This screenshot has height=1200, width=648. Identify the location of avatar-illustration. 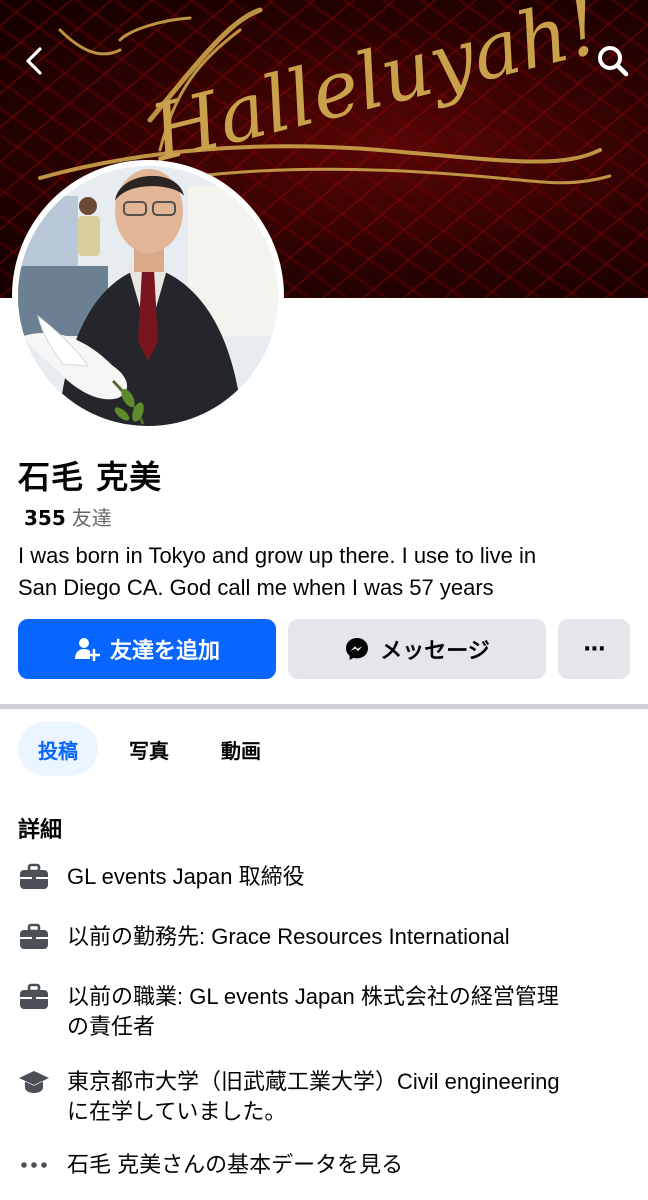
(148, 296).